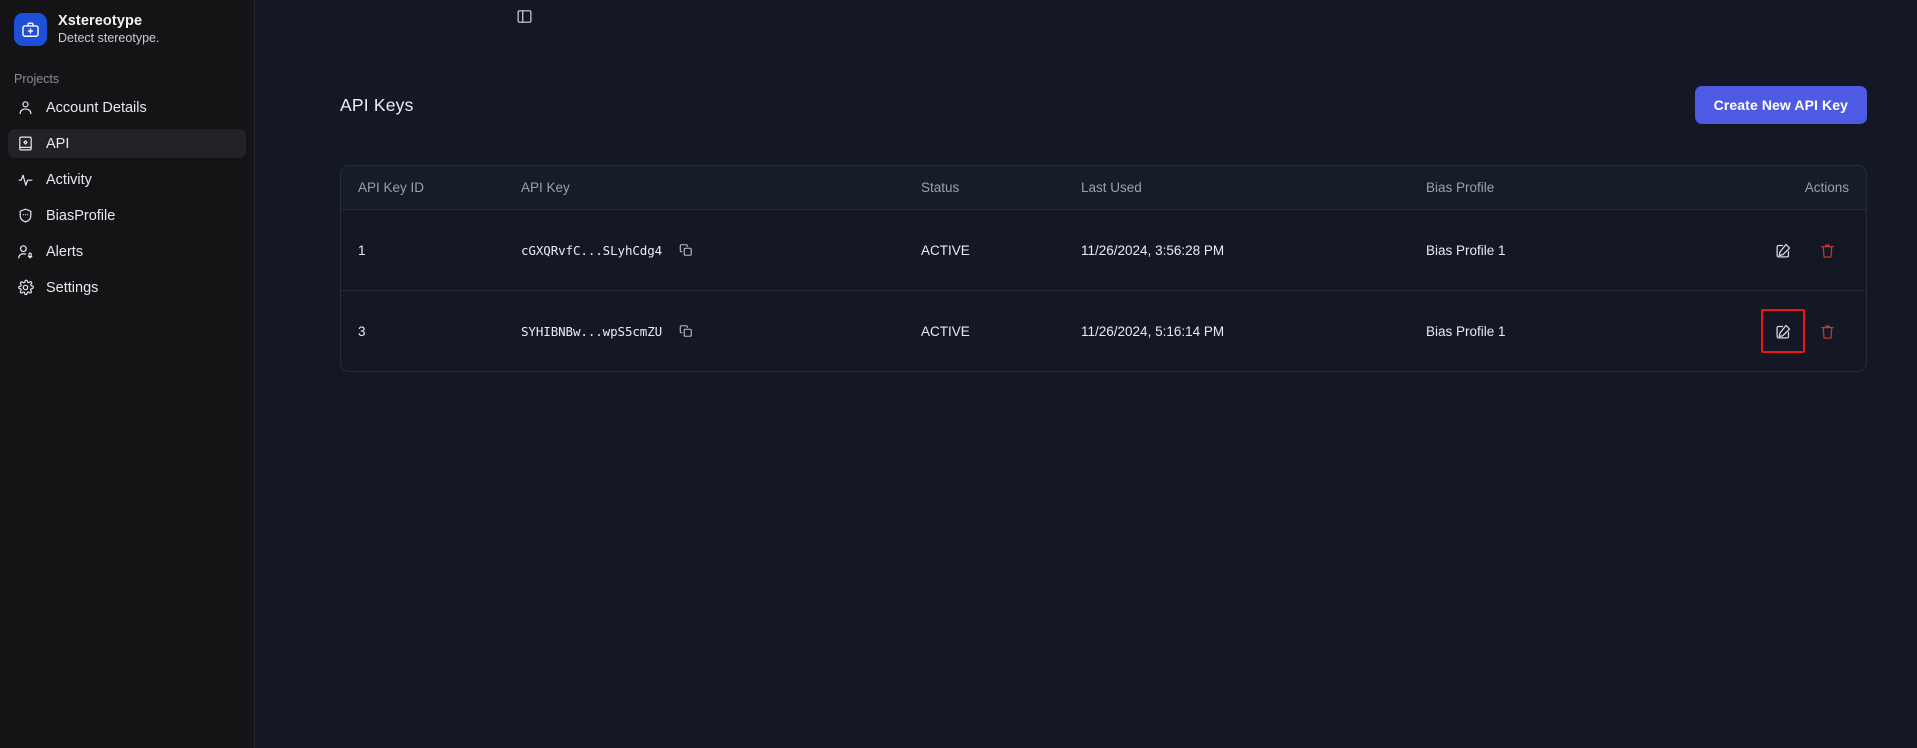 The width and height of the screenshot is (1917, 748). Describe the element at coordinates (592, 250) in the screenshot. I see `api-key-value: cGXQRvfC...SLyhCdg4` at that location.